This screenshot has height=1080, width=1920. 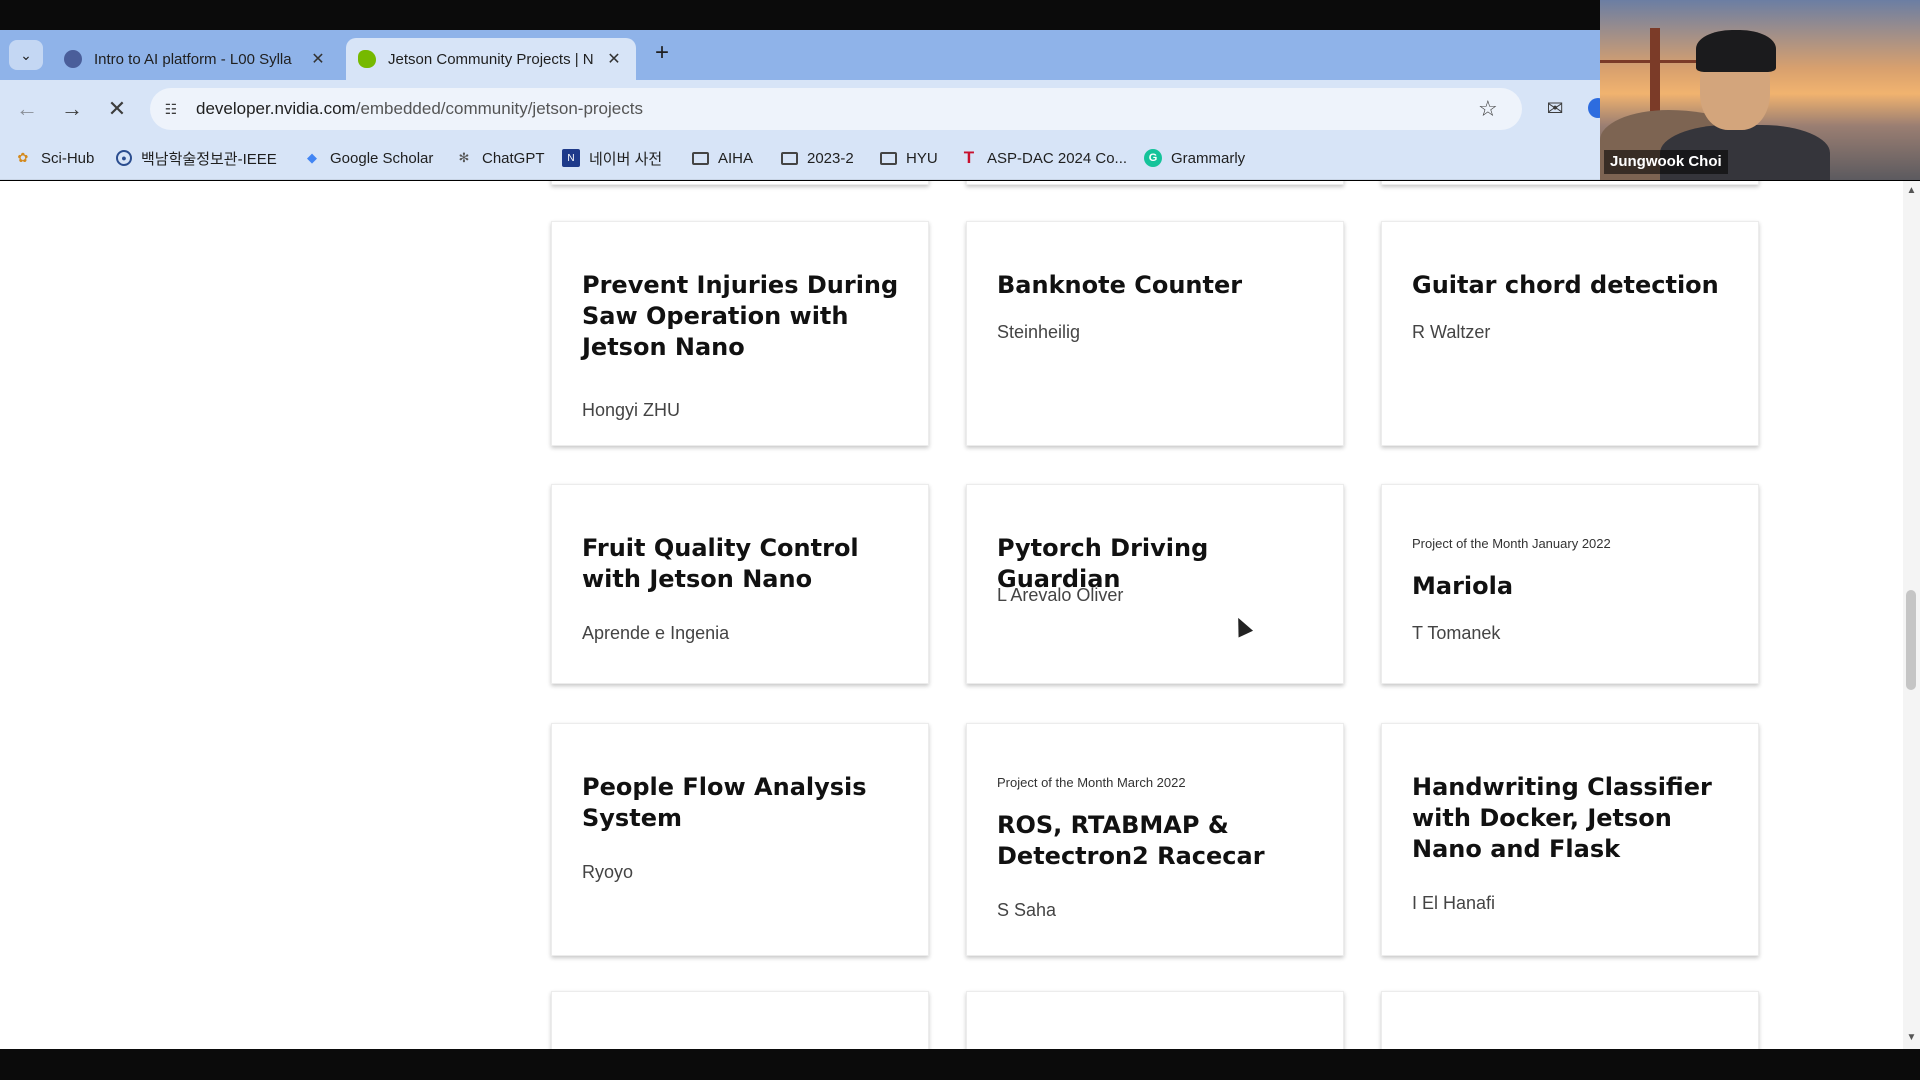 I want to click on project-card: Banknote Counter Steinheilig, so click(x=1155, y=333).